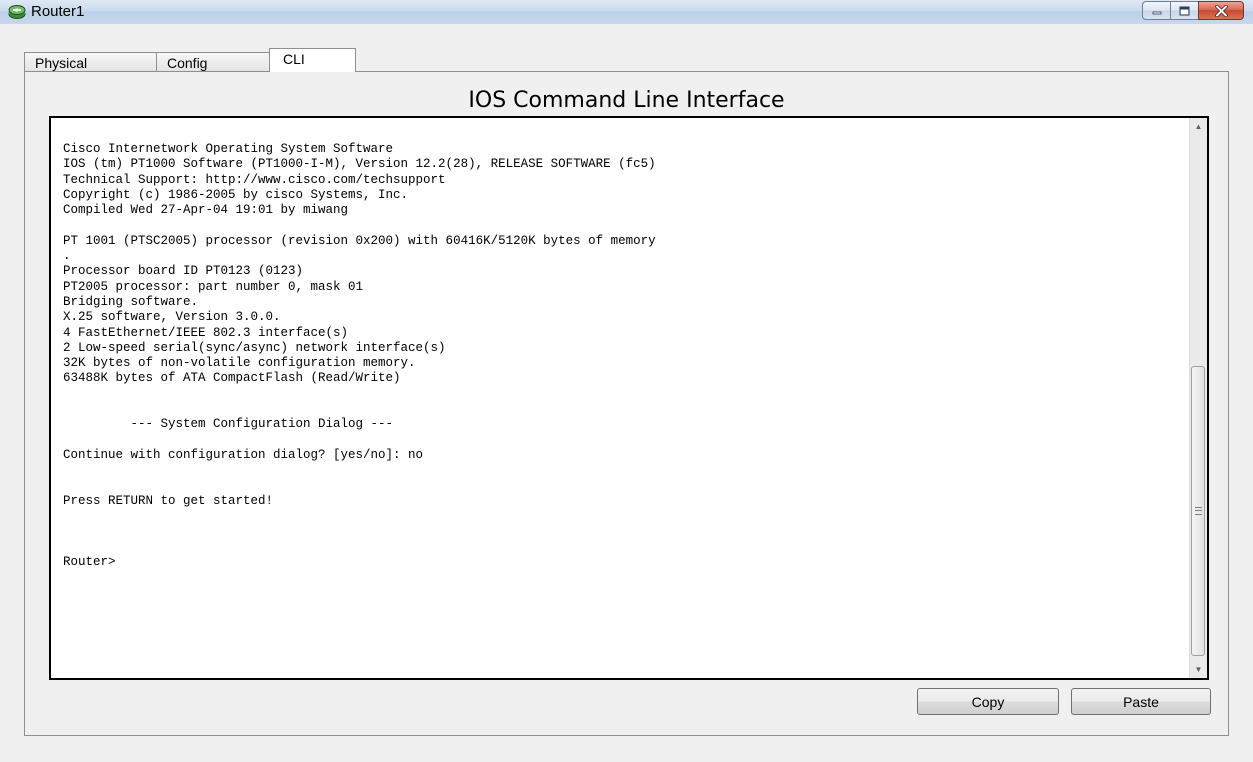  I want to click on router-icon, so click(17, 12).